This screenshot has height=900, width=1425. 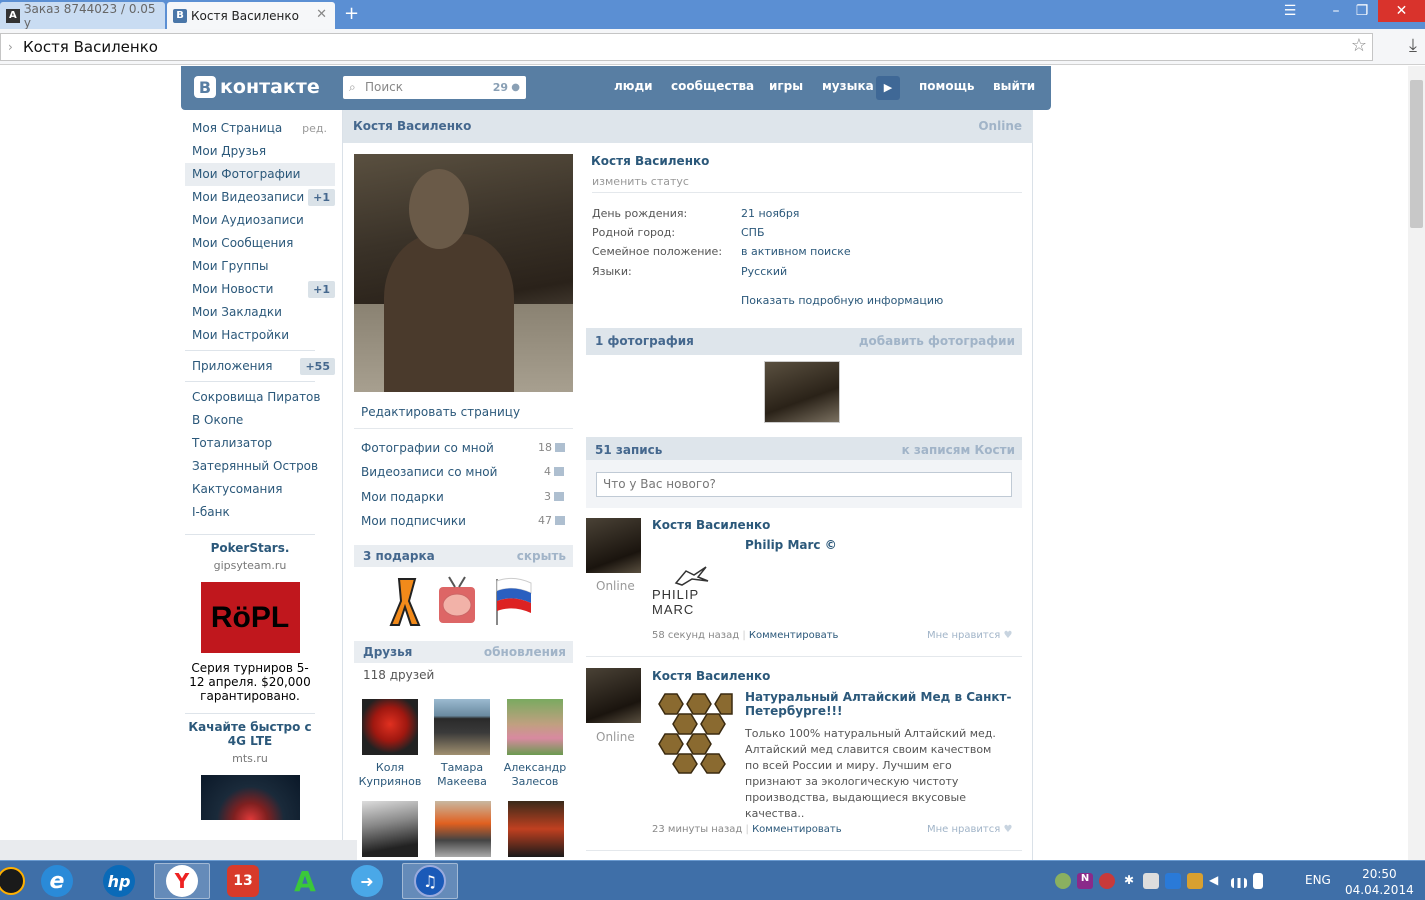 I want to click on change-status-link: изменить статус, so click(x=640, y=181).